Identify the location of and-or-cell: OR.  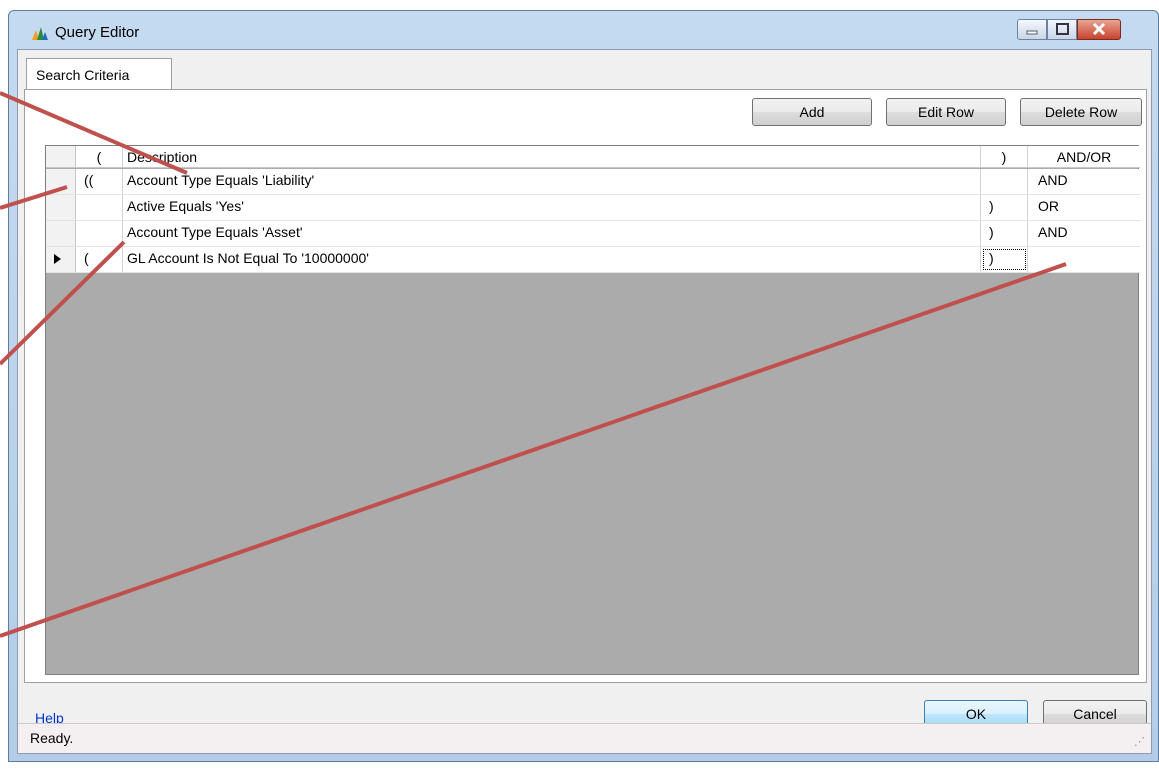
(1084, 207).